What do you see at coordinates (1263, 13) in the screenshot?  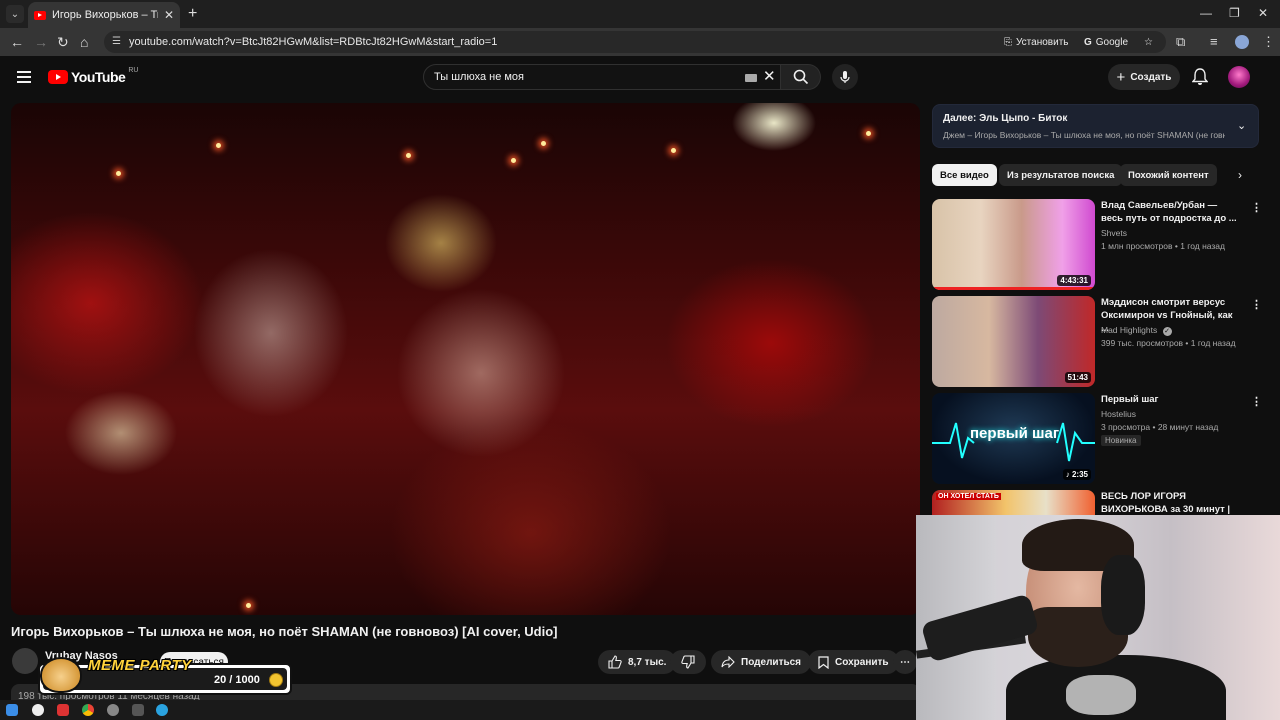 I see `close-window-icon: ✕` at bounding box center [1263, 13].